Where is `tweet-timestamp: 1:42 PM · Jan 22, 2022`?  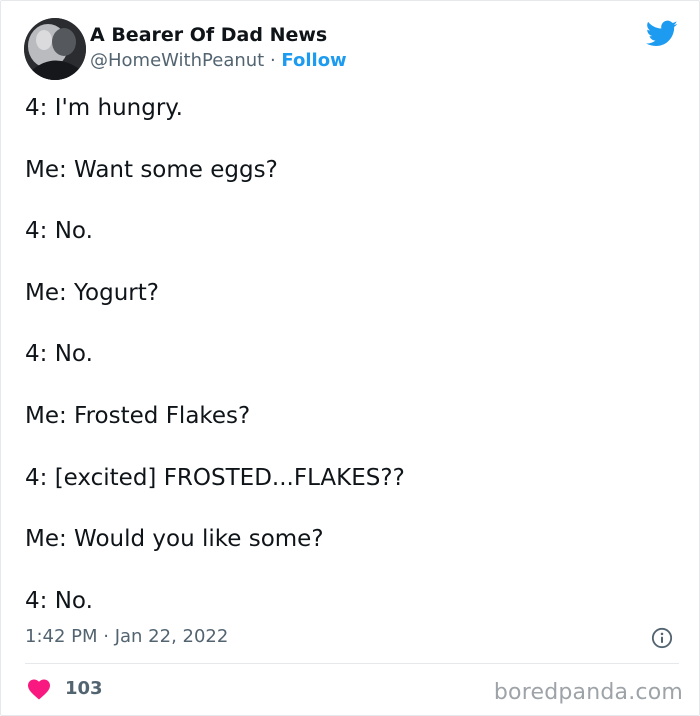 tweet-timestamp: 1:42 PM · Jan 22, 2022 is located at coordinates (126, 637).